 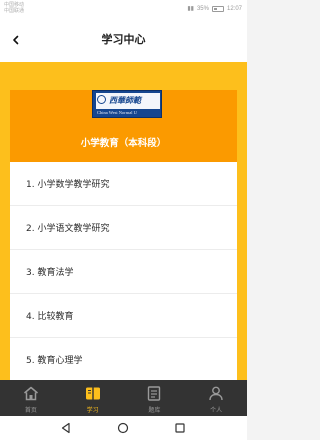 I want to click on bottom-tab-bar: 首页 学习 题库 个人, so click(x=123, y=398).